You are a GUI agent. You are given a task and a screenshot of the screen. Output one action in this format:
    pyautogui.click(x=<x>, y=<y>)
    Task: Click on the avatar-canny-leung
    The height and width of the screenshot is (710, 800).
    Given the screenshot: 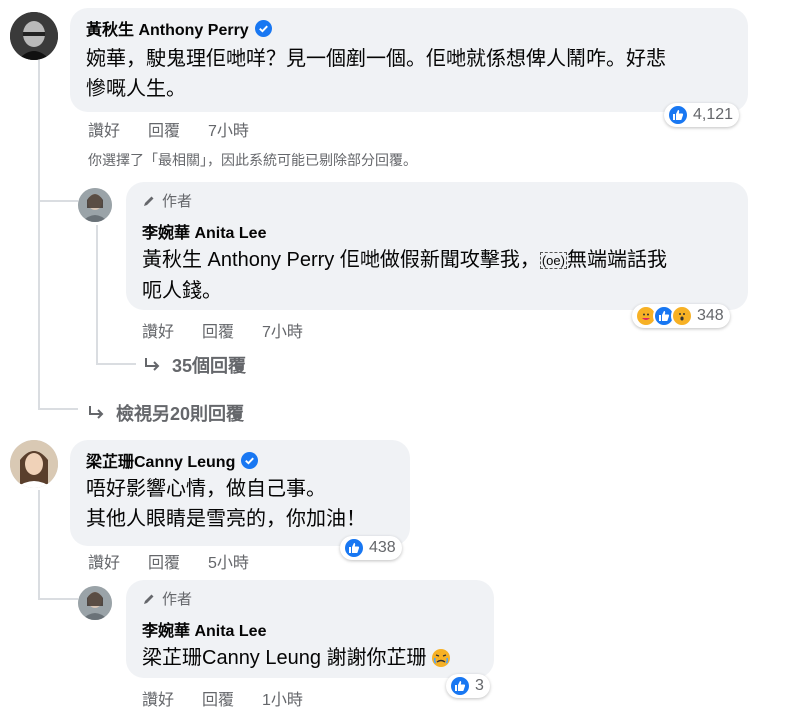 What is the action you would take?
    pyautogui.click(x=34, y=464)
    